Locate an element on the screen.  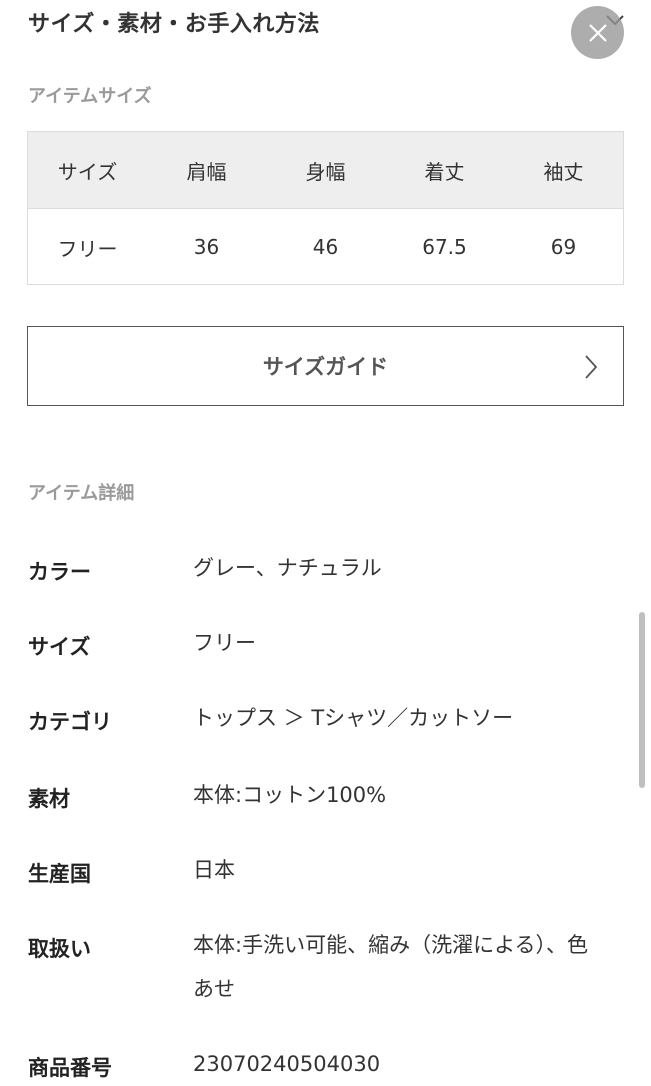
page-title: サイズ・素材・お手入れ方法 is located at coordinates (174, 24).